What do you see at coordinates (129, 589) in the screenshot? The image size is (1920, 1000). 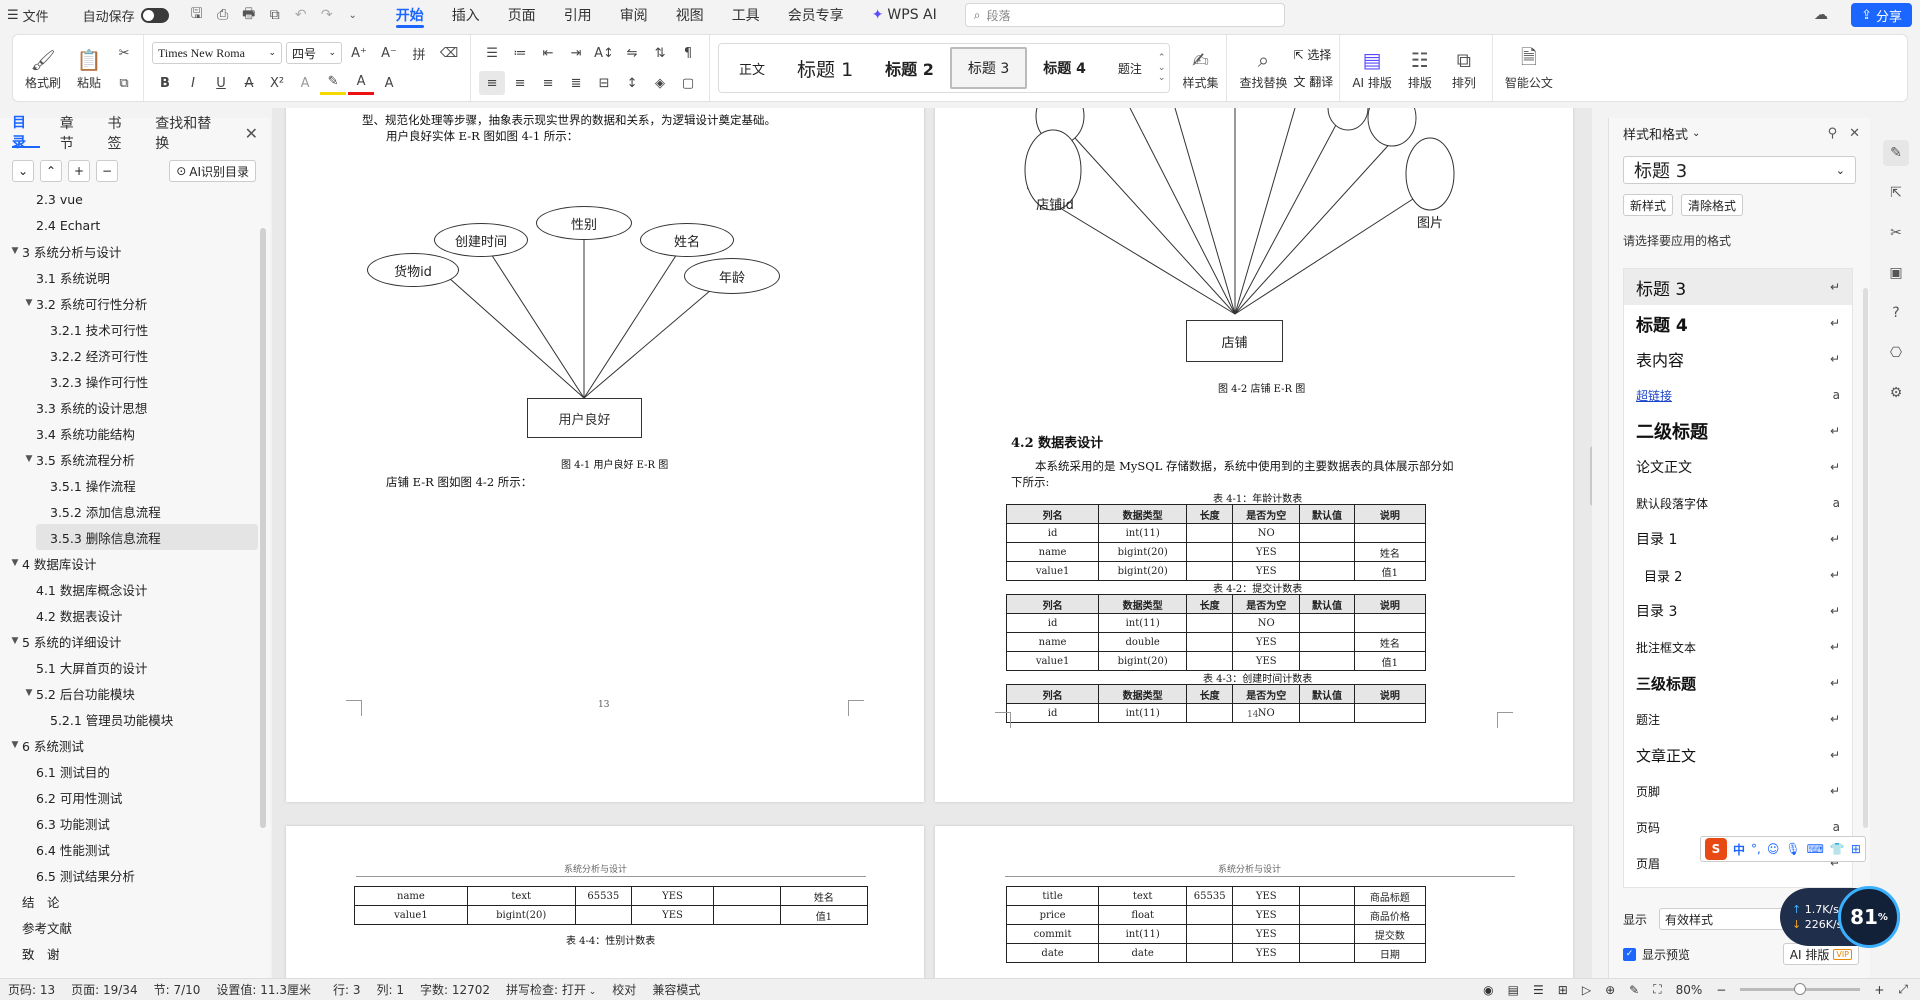 I see `toc-item: 4.1 数据库概念设计` at bounding box center [129, 589].